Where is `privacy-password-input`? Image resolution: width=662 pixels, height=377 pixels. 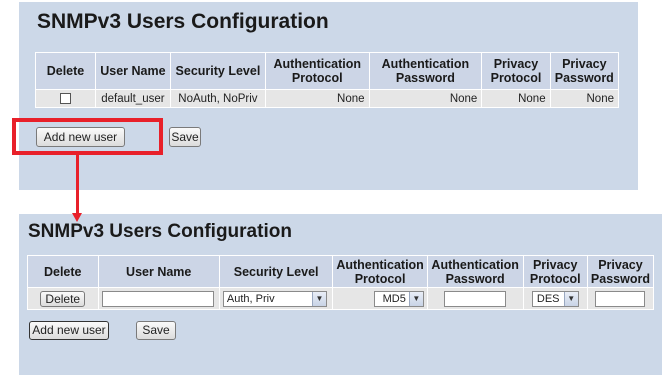
privacy-password-input is located at coordinates (620, 298).